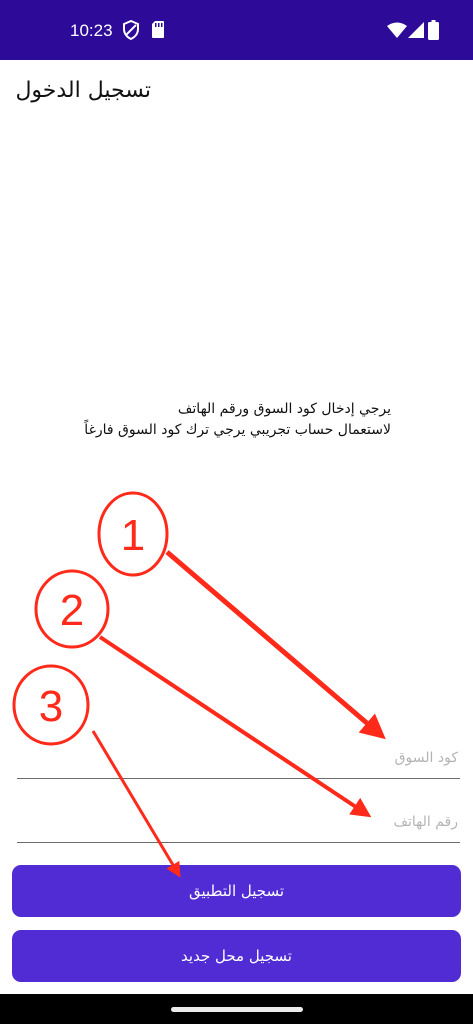  What do you see at coordinates (83, 90) in the screenshot?
I see `page-title: تسجيل الدخول` at bounding box center [83, 90].